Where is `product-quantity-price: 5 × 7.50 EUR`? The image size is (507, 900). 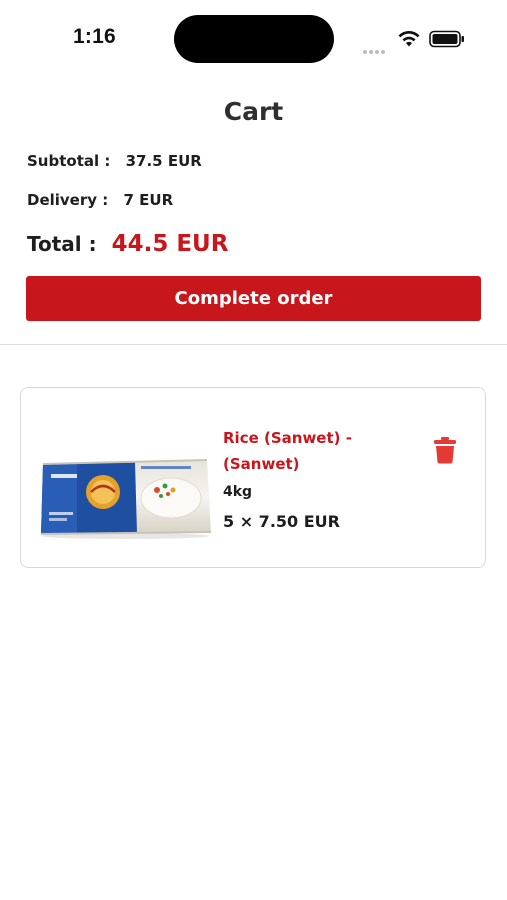
product-quantity-price: 5 × 7.50 EUR is located at coordinates (281, 521).